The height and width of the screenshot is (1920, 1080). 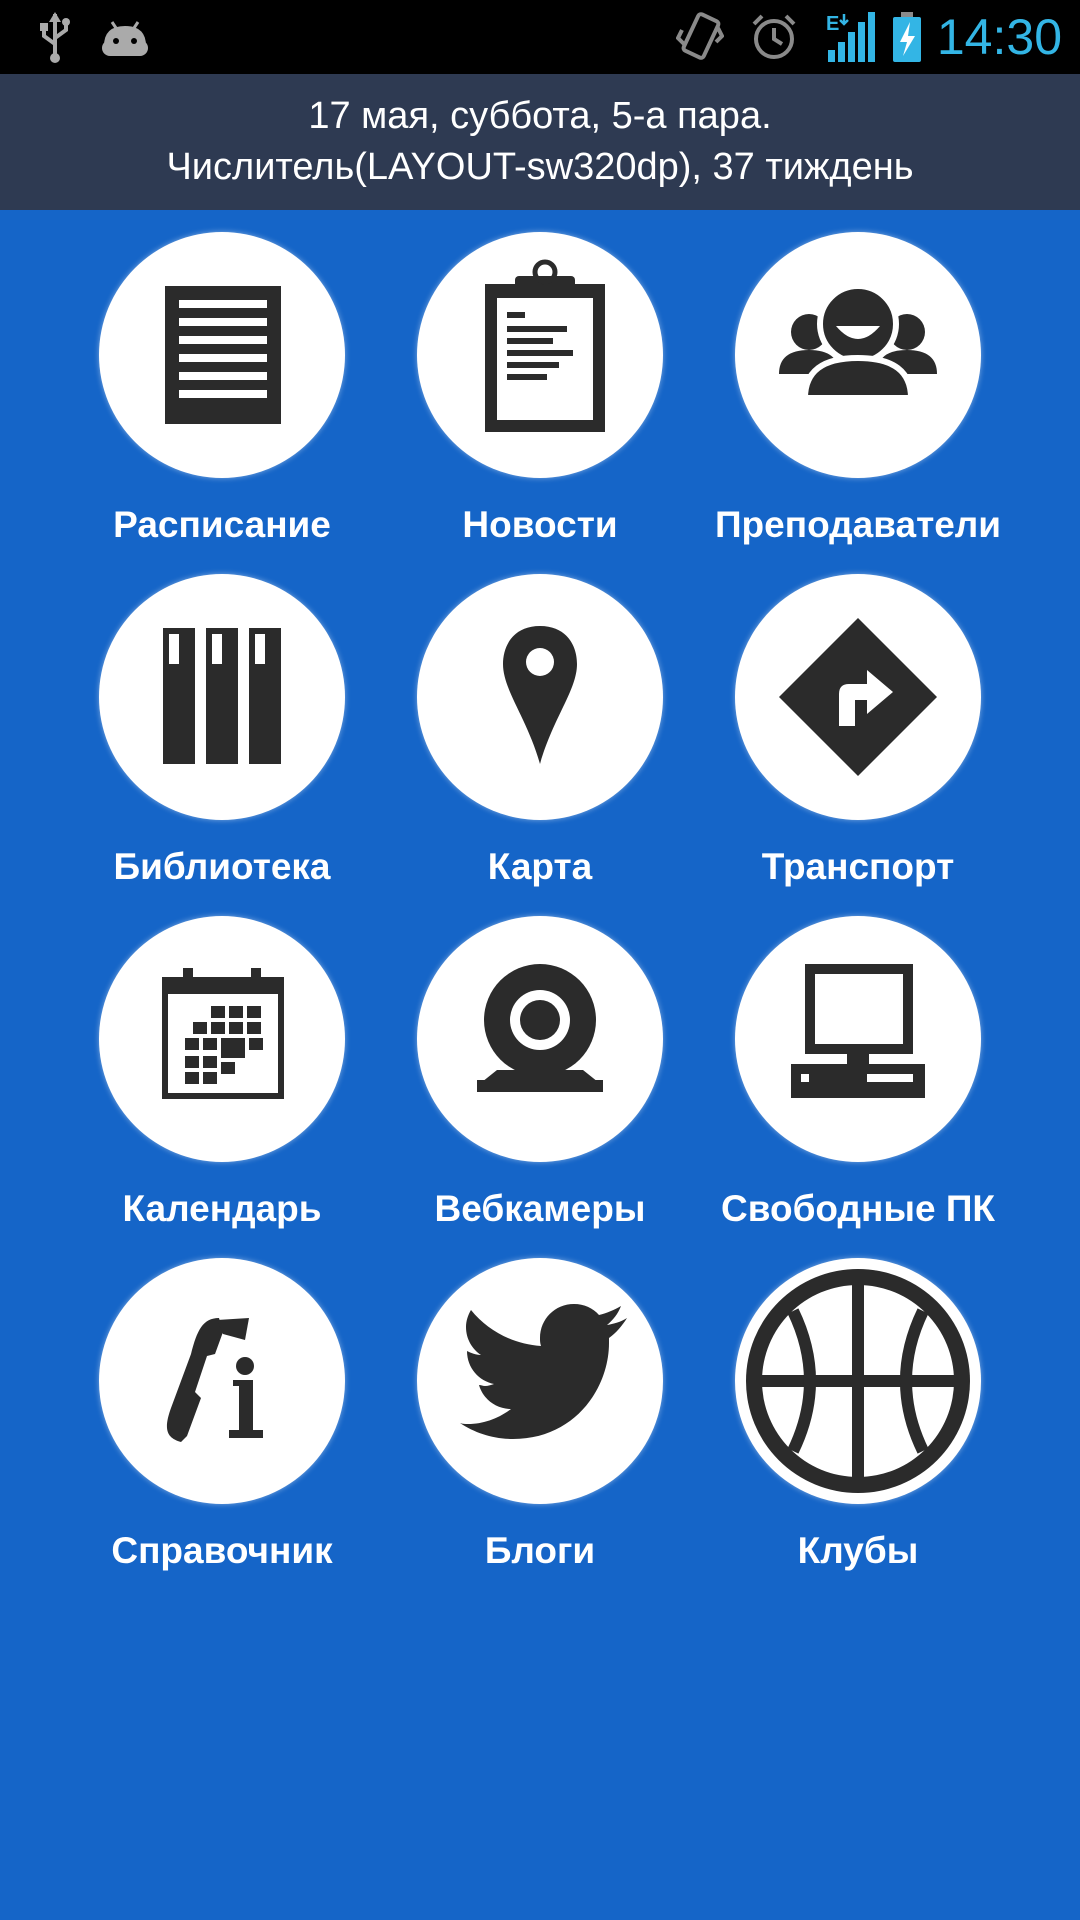 What do you see at coordinates (540, 524) in the screenshot?
I see `tile-label: Новости` at bounding box center [540, 524].